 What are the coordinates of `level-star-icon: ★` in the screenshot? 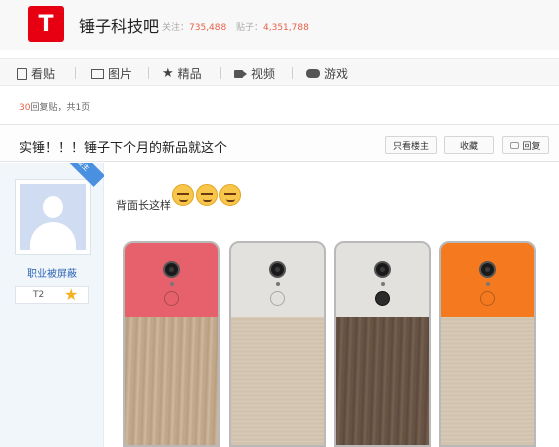 It's located at (71, 294).